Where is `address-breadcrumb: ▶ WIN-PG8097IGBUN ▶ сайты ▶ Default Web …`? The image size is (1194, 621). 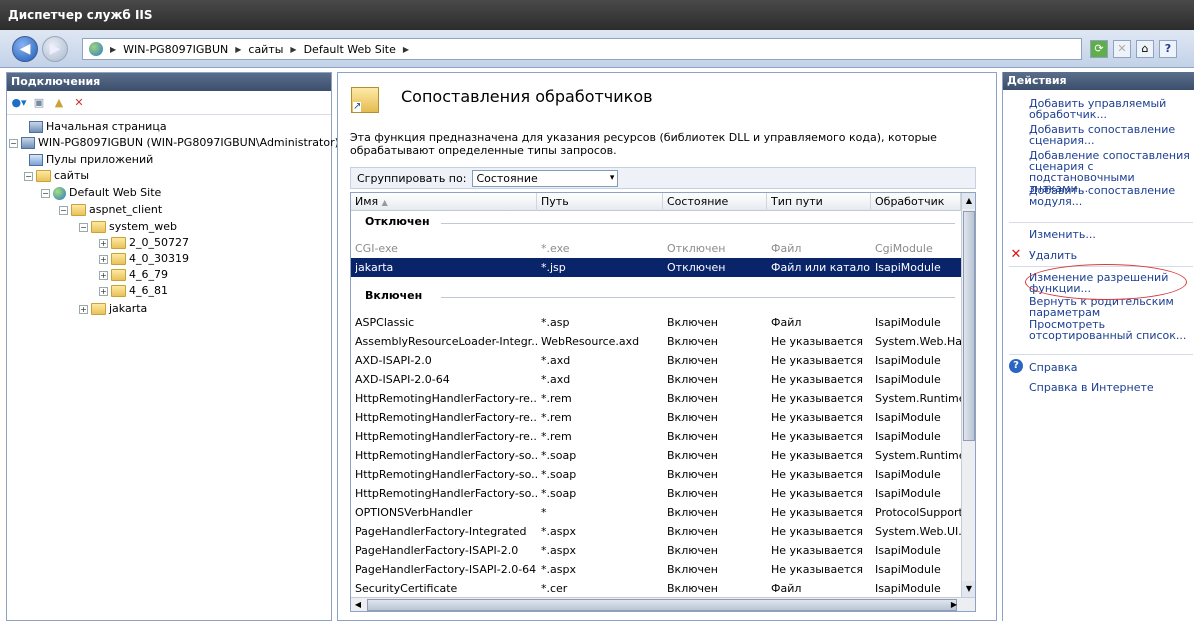
address-breadcrumb: ▶ WIN-PG8097IGBUN ▶ сайты ▶ Default Web … is located at coordinates (582, 49).